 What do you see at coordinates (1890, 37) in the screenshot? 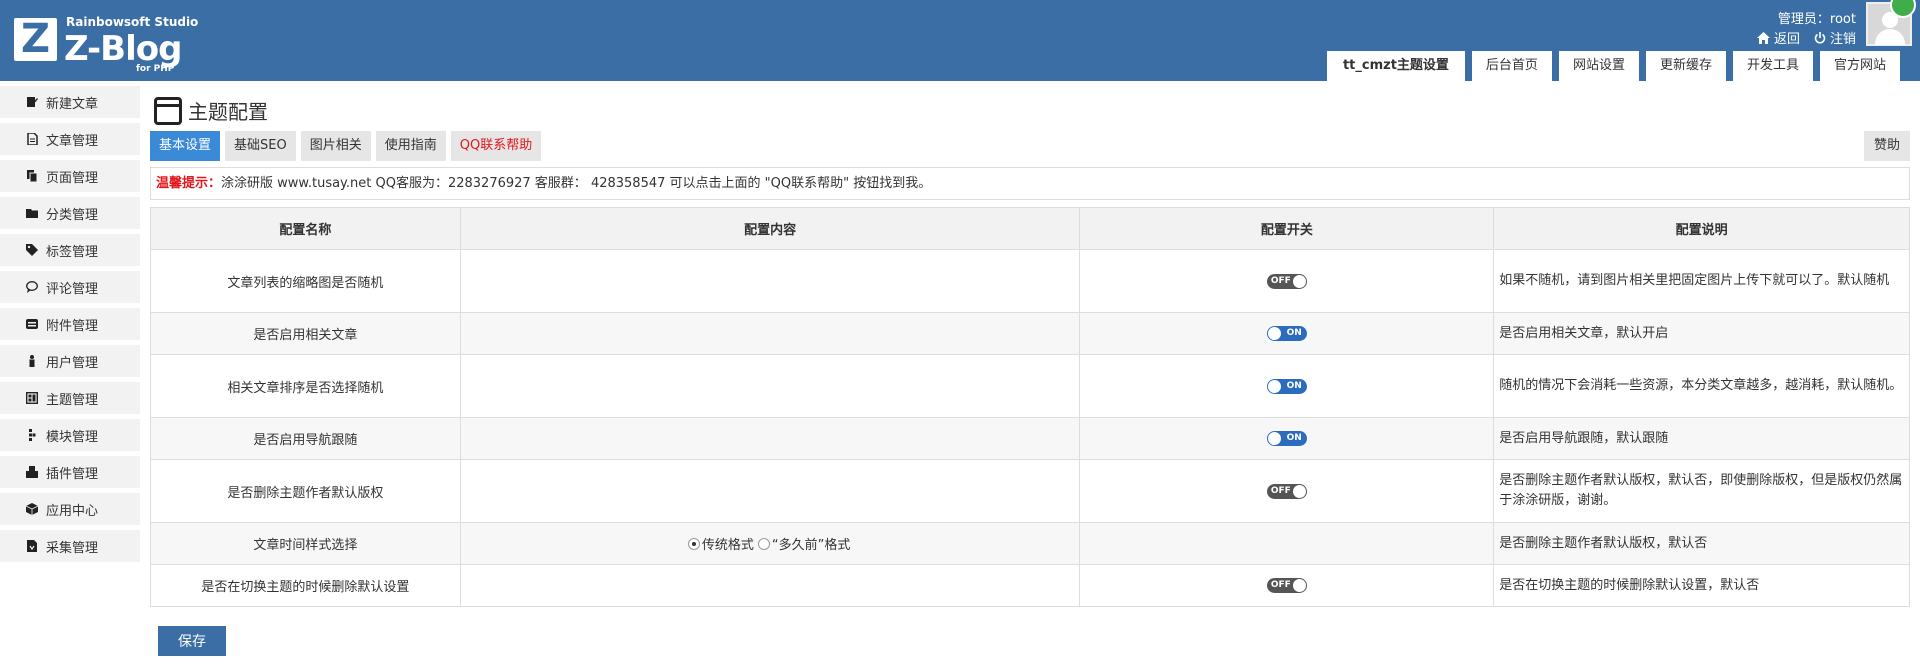
I see `avatar-body` at bounding box center [1890, 37].